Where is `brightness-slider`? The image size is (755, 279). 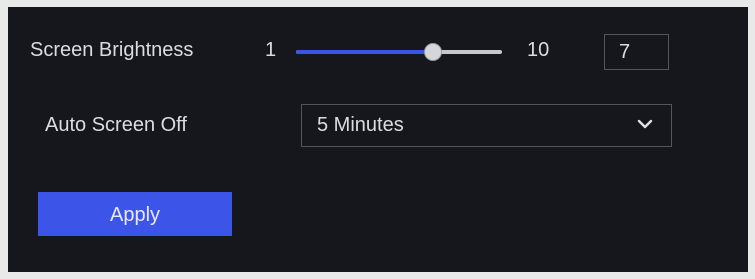 brightness-slider is located at coordinates (399, 52).